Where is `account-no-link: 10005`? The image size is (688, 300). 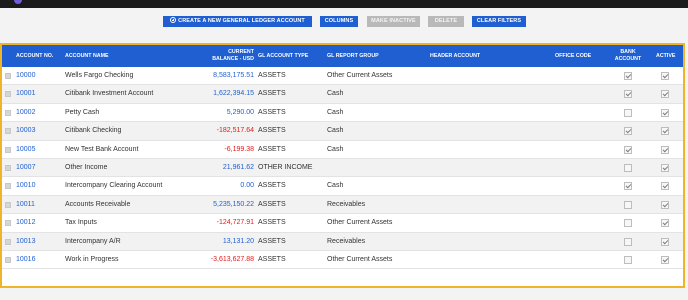
account-no-link: 10005 is located at coordinates (25, 150).